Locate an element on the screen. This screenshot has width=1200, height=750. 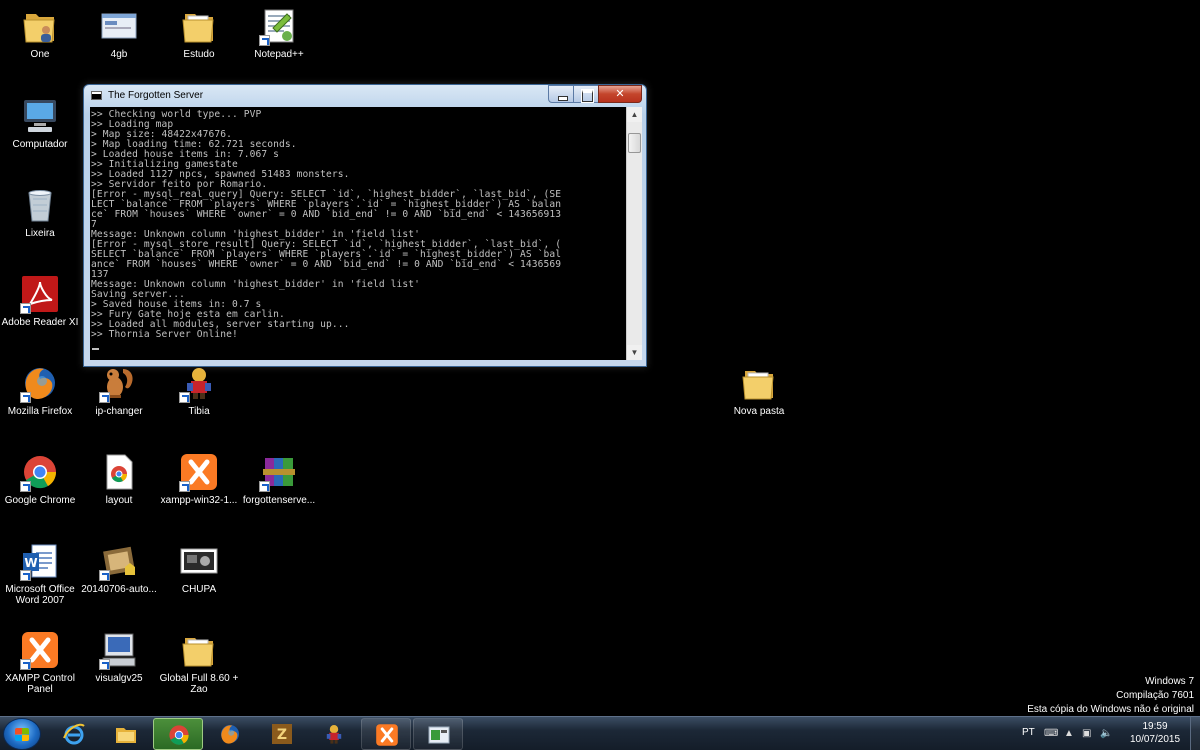
adobe-icon is located at coordinates (40, 294).